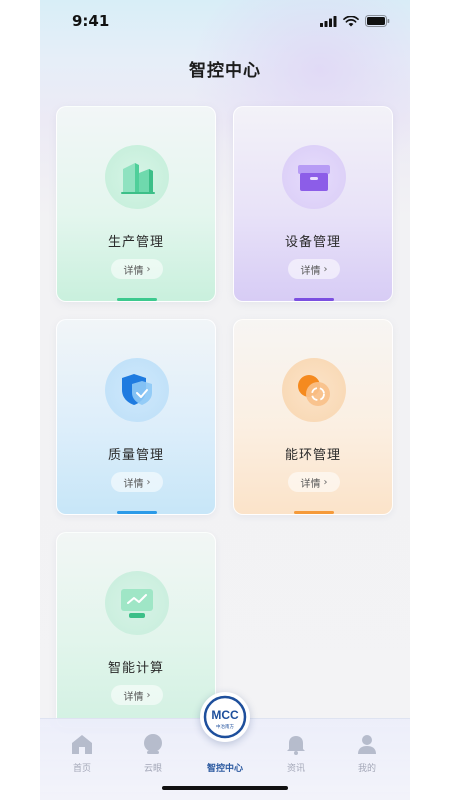 The width and height of the screenshot is (450, 800). I want to click on card-production-management: 生产管理 详情 ›, so click(136, 204).